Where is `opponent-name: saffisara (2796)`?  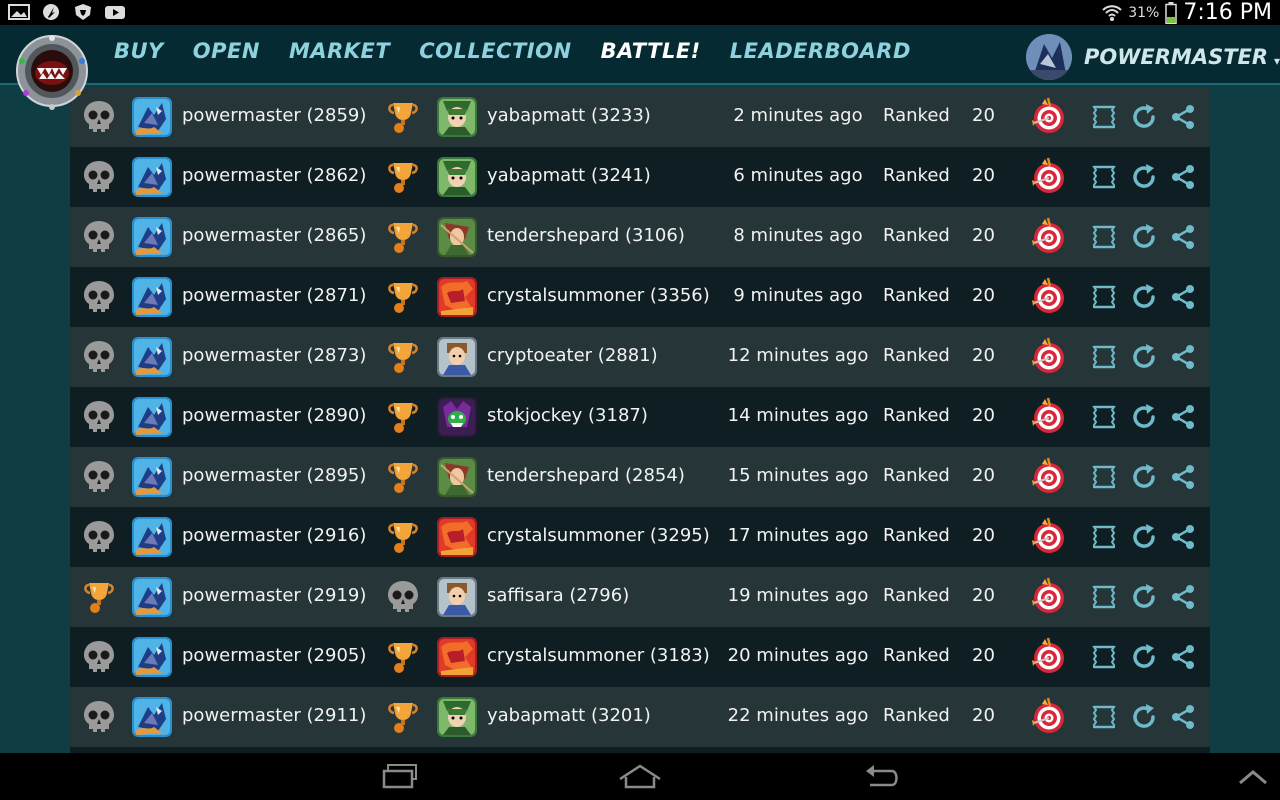
opponent-name: saffisara (2796) is located at coordinates (558, 595).